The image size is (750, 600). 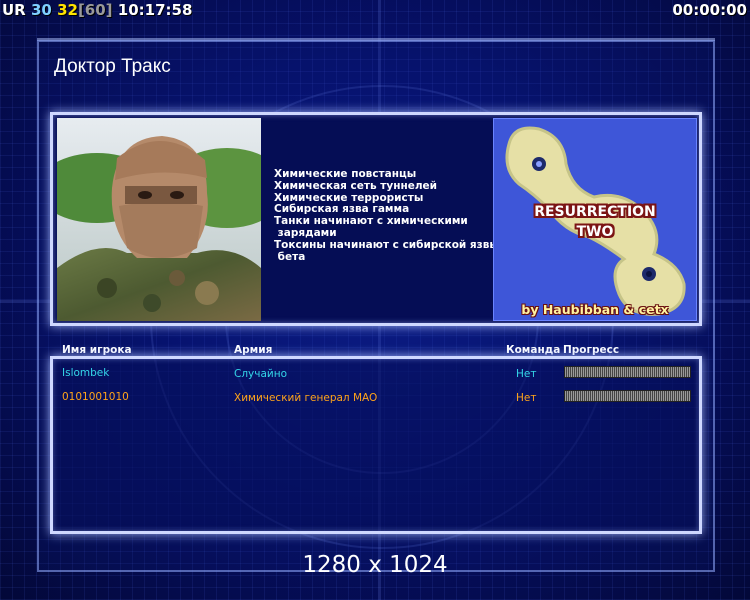 What do you see at coordinates (591, 350) in the screenshot?
I see `header-progress: Прогресс` at bounding box center [591, 350].